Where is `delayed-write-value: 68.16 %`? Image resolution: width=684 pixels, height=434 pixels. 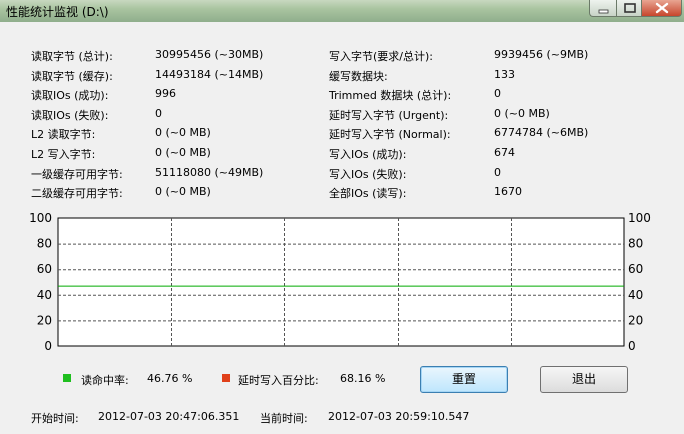
delayed-write-value: 68.16 % is located at coordinates (363, 378).